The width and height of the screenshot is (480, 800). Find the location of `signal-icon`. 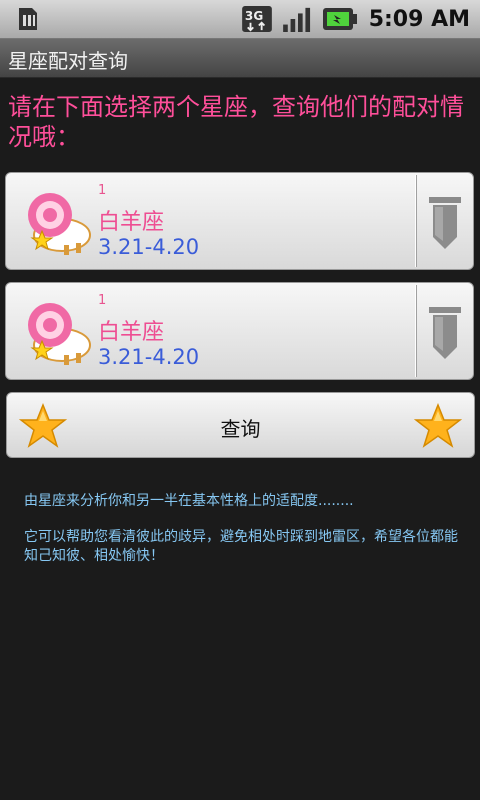

signal-icon is located at coordinates (296, 19).